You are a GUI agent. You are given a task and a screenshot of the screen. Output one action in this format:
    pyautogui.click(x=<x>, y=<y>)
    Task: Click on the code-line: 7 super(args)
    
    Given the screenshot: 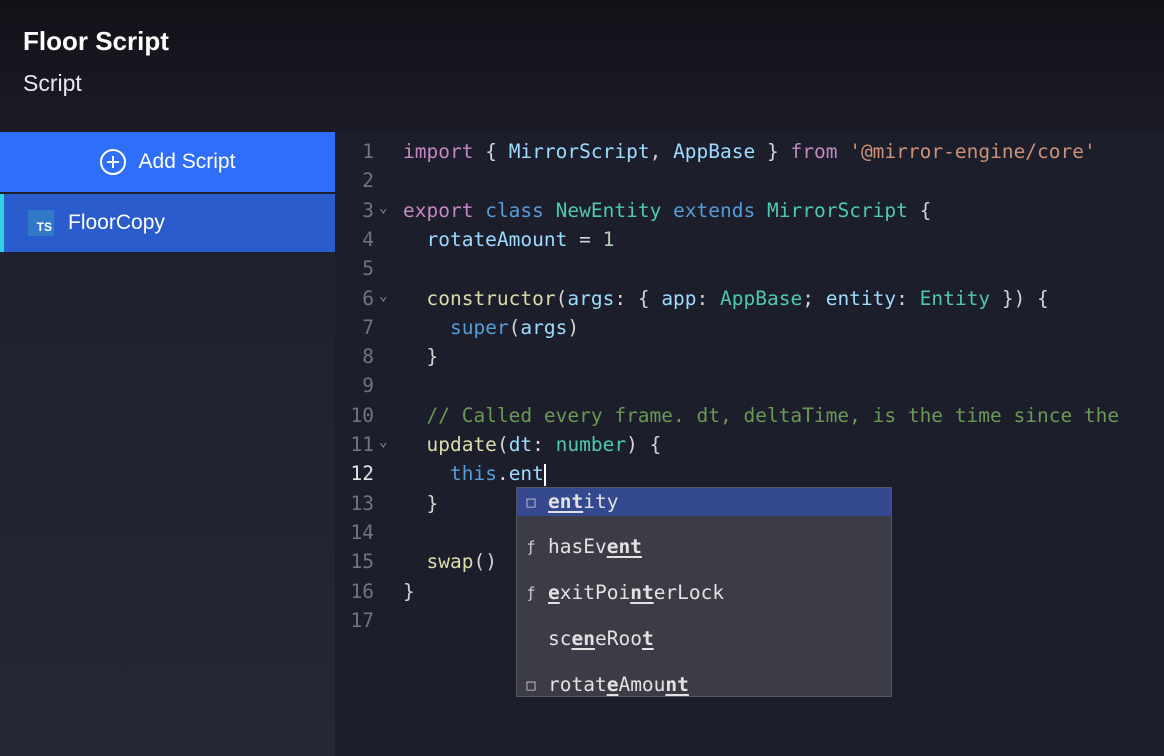 What is the action you would take?
    pyautogui.click(x=752, y=327)
    